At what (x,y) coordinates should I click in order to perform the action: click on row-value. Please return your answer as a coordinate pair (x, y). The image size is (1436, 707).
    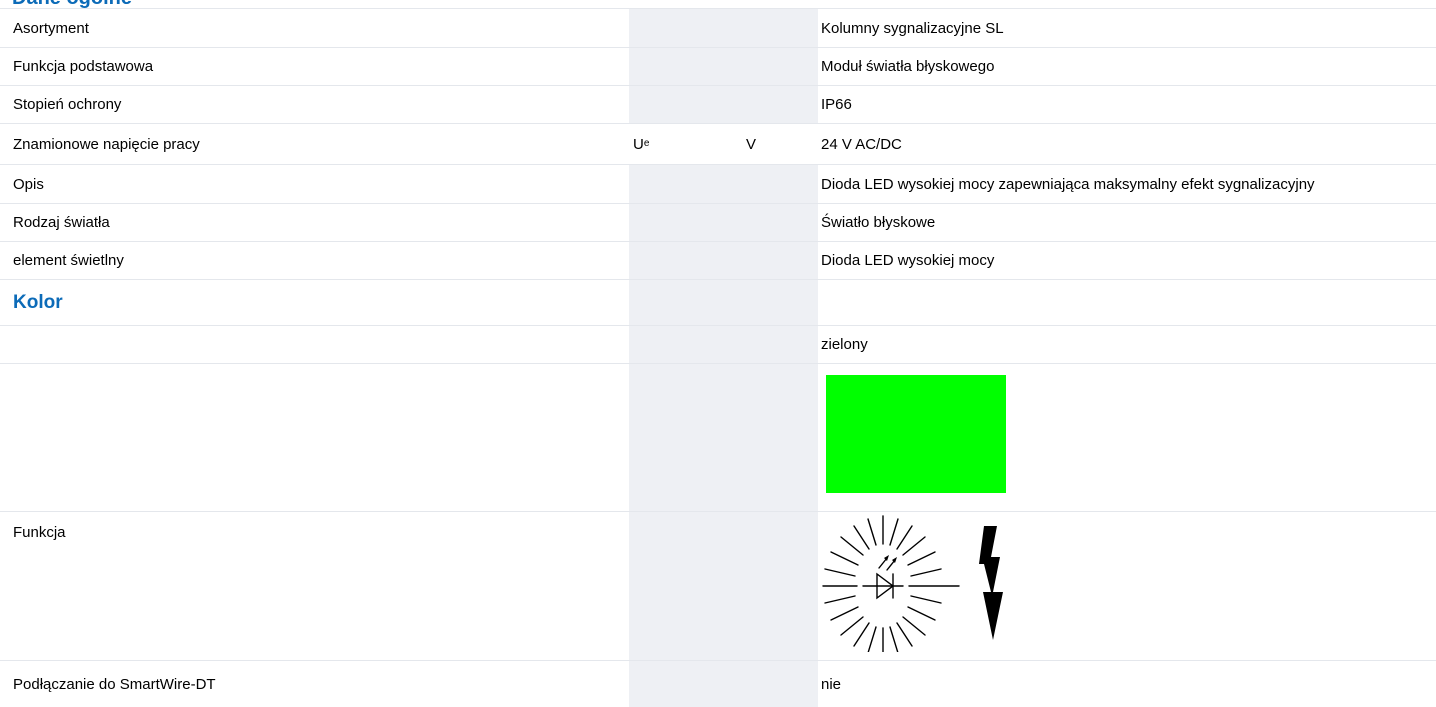
    Looking at the image, I should click on (1127, 302).